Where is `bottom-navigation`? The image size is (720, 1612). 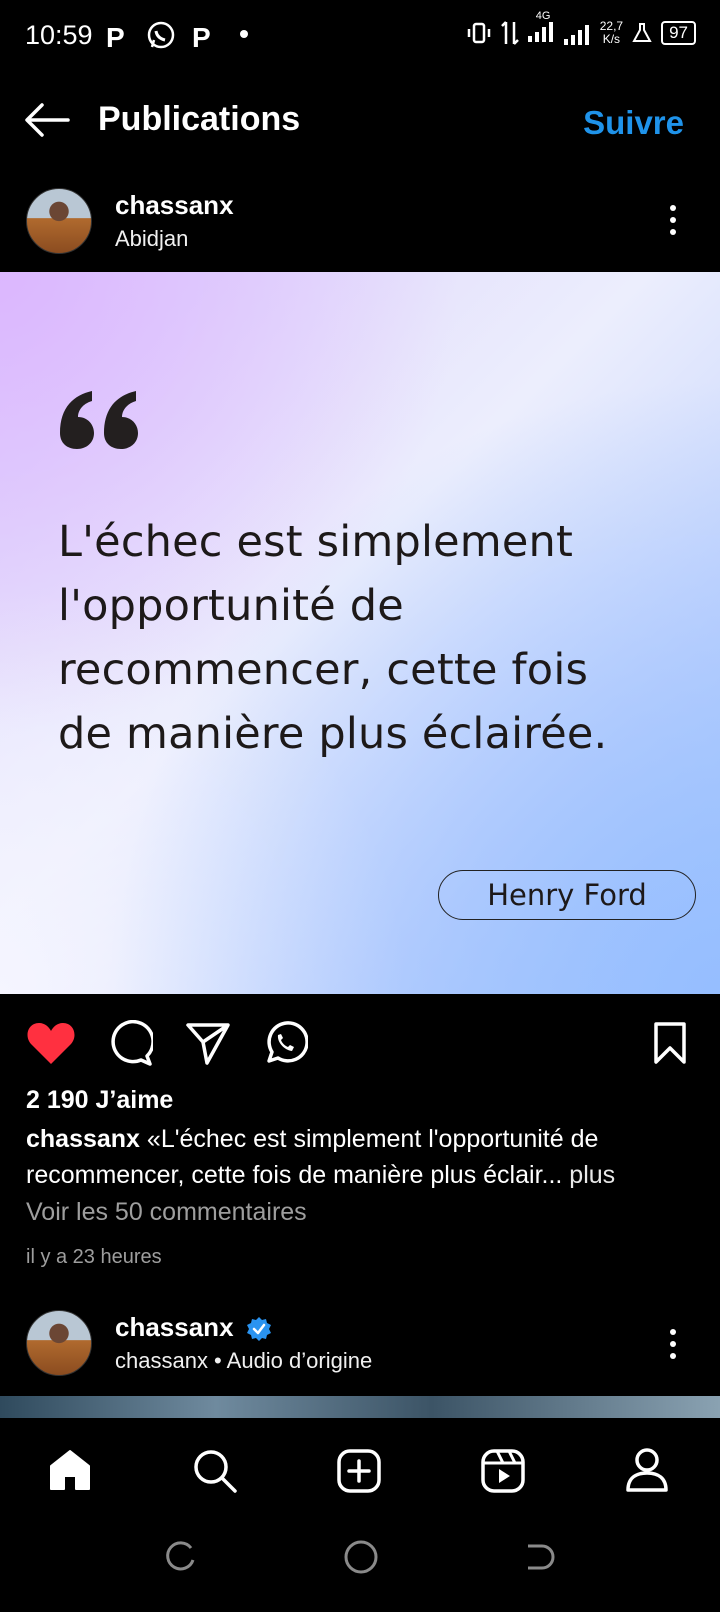
bottom-navigation is located at coordinates (360, 1467).